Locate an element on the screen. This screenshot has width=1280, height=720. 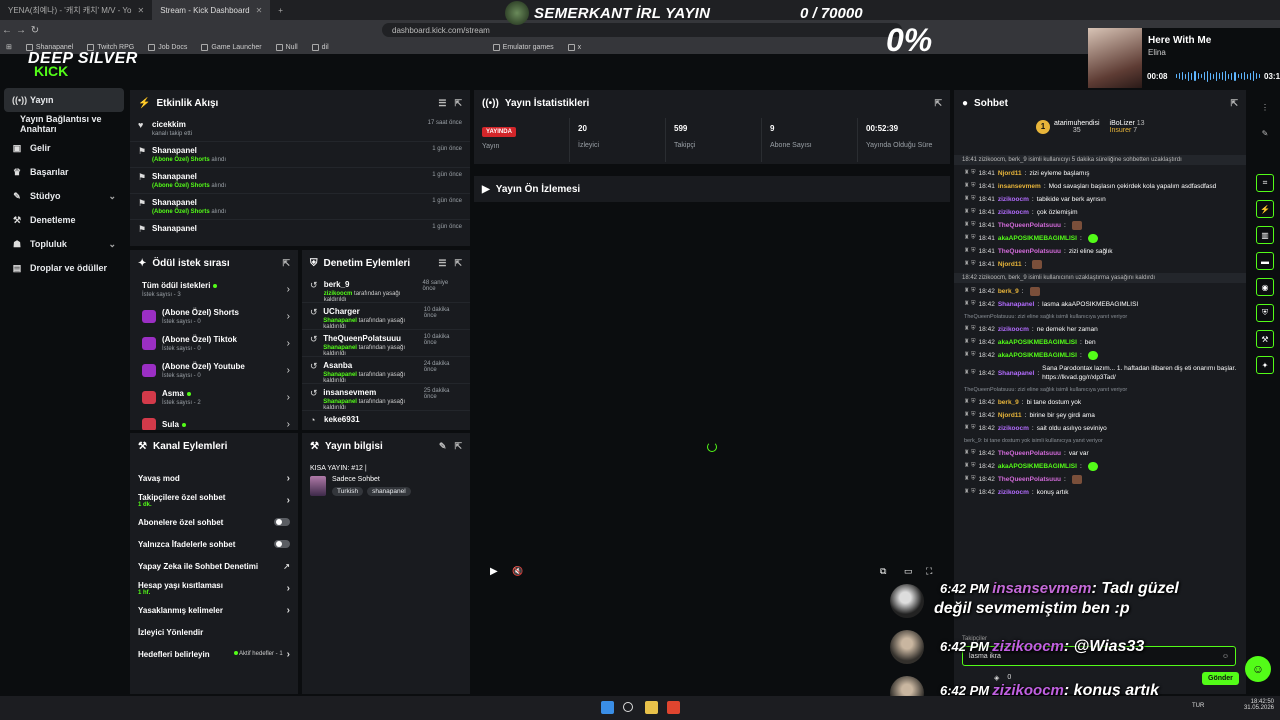
account-age-setting: Hesap yaşı kısıtlaması 1 hf. › is located at coordinates (214, 588).